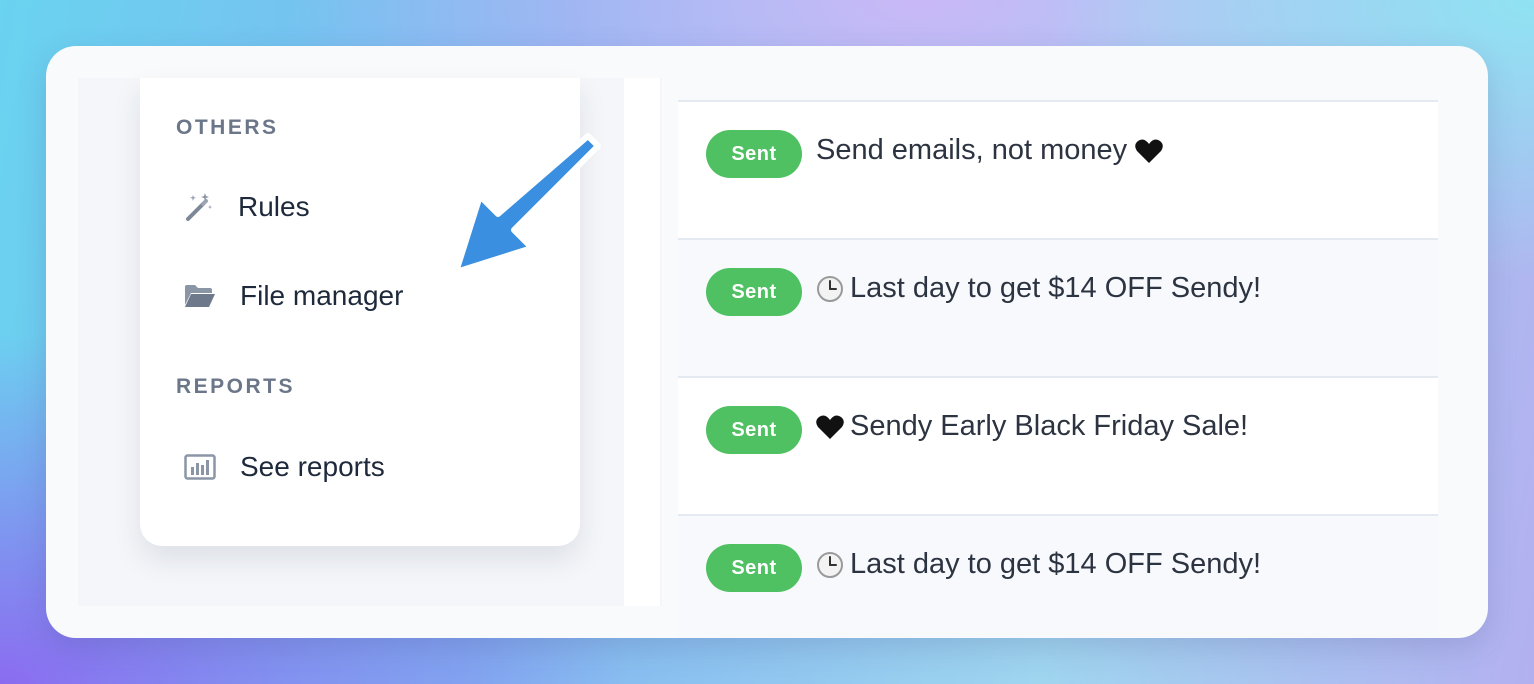 The image size is (1534, 684). What do you see at coordinates (201, 296) in the screenshot?
I see `folder-open-icon` at bounding box center [201, 296].